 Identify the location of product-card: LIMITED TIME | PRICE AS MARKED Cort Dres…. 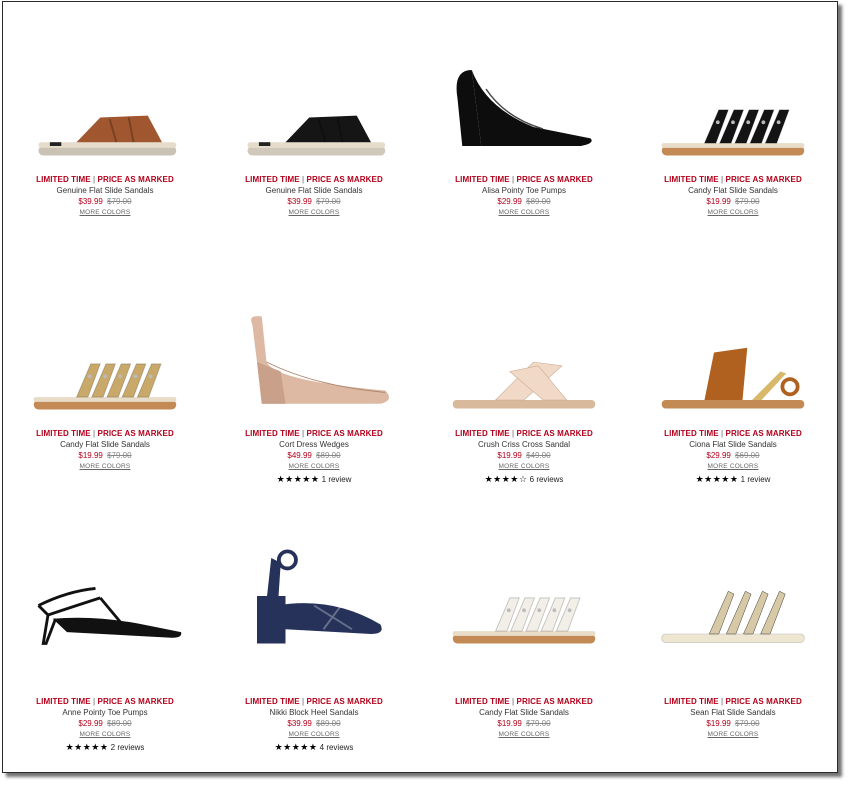
(314, 393).